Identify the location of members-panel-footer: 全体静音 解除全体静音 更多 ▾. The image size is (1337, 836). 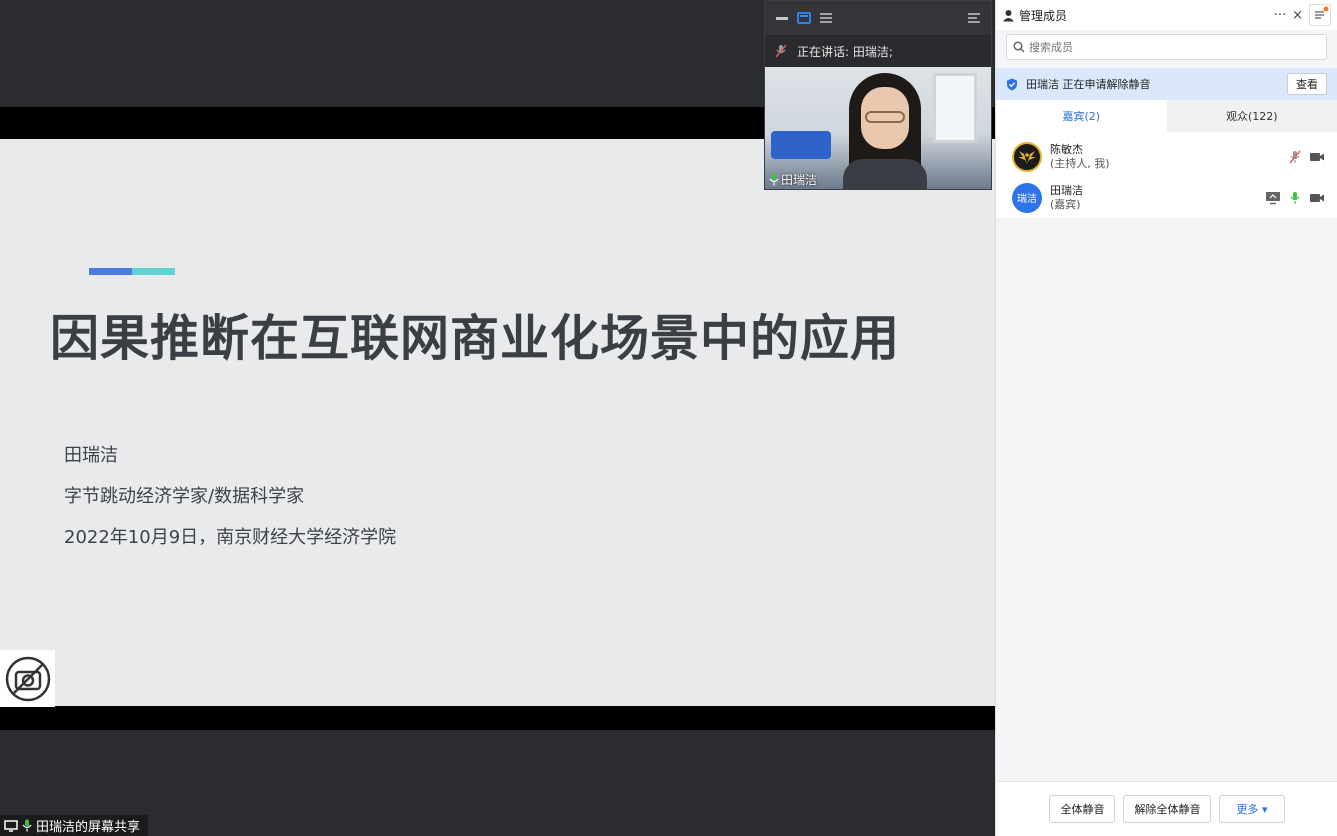
(1166, 808).